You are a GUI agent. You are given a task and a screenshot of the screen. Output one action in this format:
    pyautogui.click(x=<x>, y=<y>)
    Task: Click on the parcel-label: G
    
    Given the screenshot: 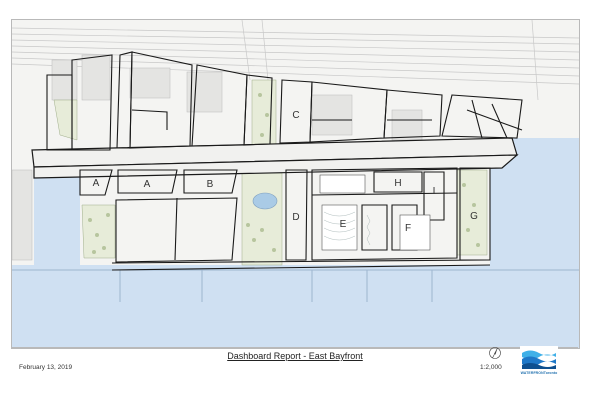 What is the action you would take?
    pyautogui.click(x=474, y=216)
    